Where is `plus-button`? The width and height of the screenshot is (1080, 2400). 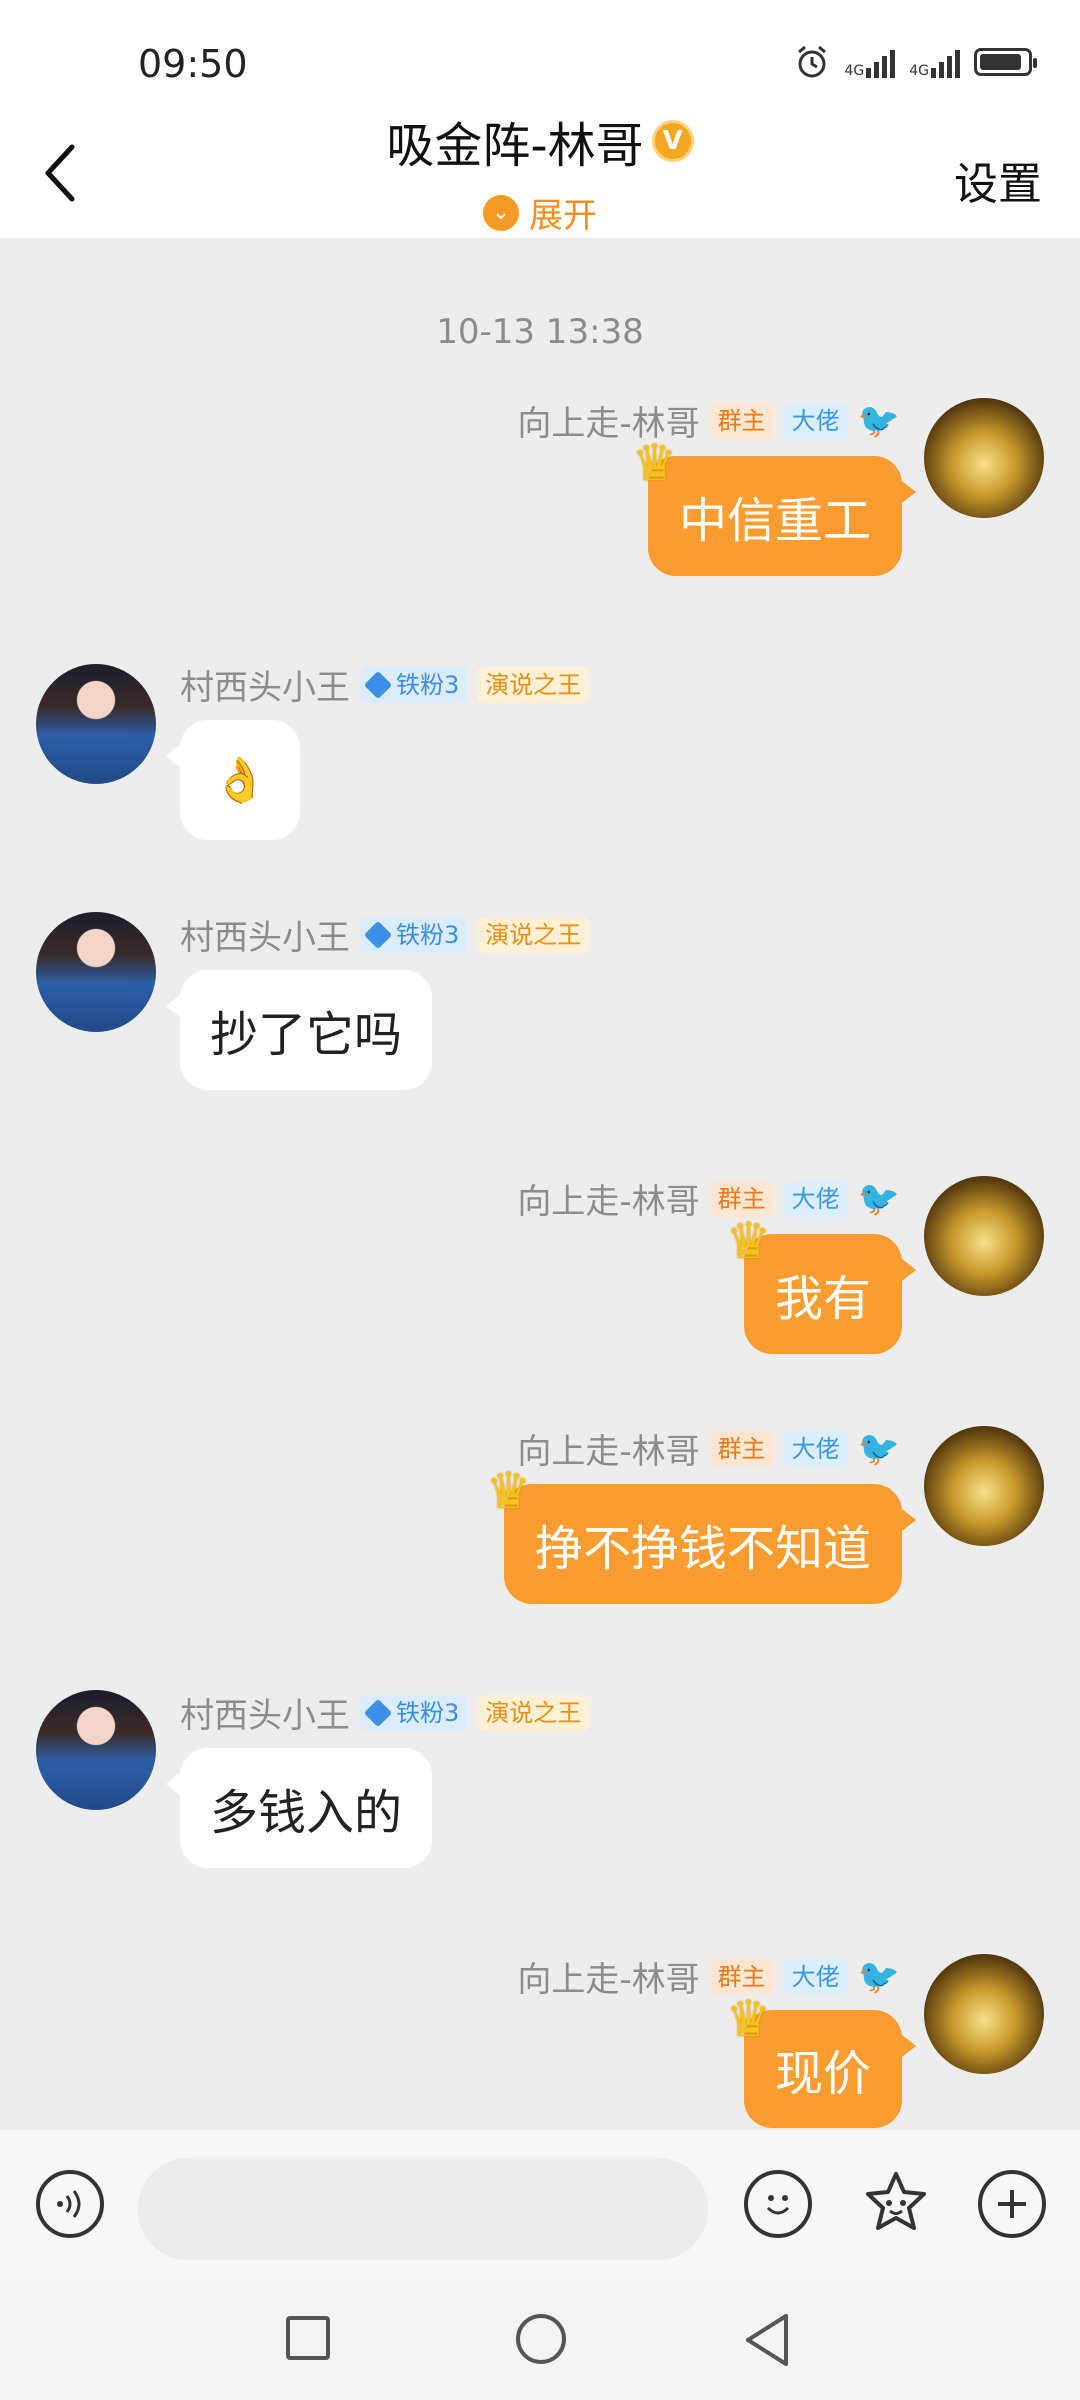 plus-button is located at coordinates (1012, 2204).